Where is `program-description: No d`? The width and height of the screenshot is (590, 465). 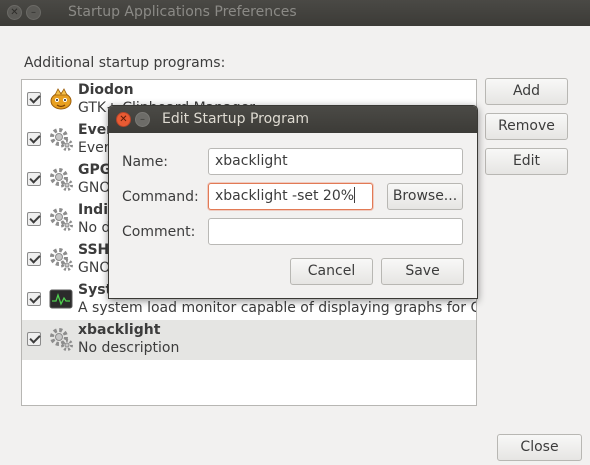 program-description: No d is located at coordinates (94, 228).